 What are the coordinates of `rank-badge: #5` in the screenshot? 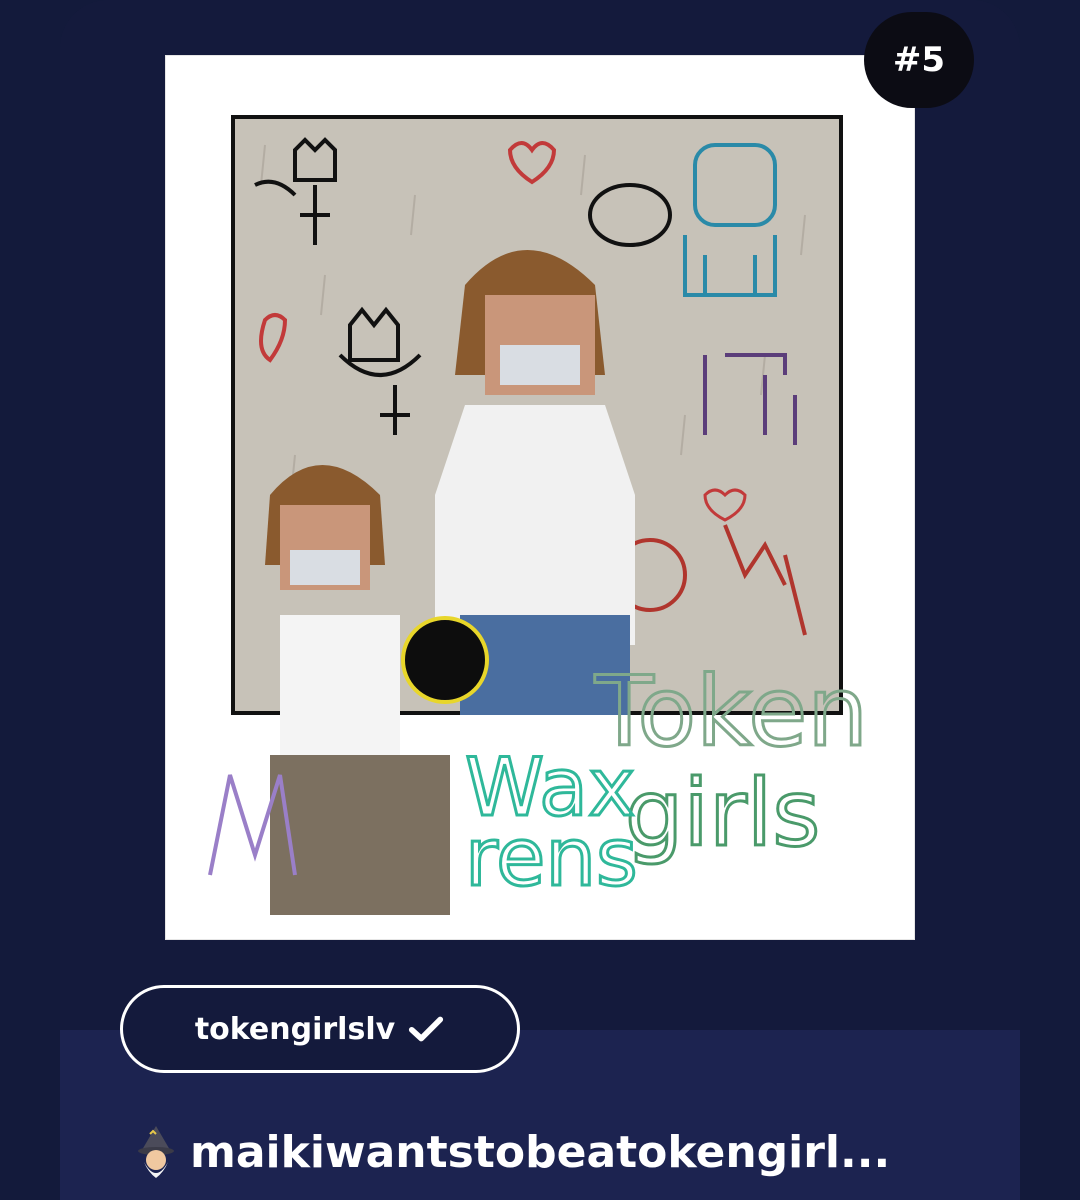 It's located at (919, 60).